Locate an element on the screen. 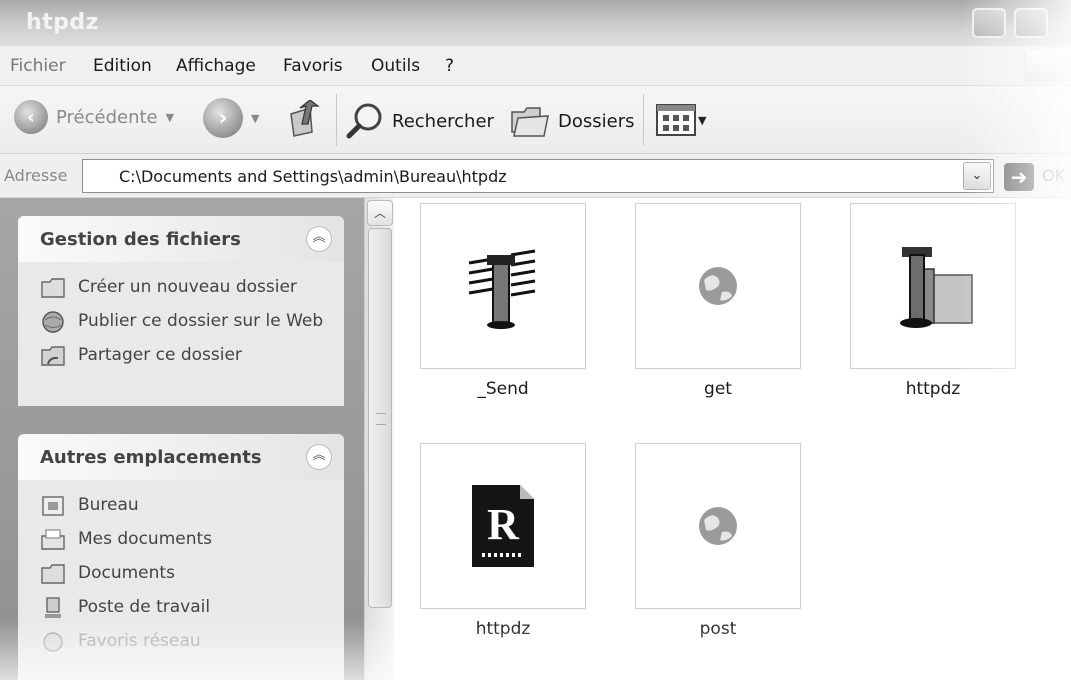 This screenshot has width=1071, height=680. menu-fichier: Fichier is located at coordinates (38, 66).